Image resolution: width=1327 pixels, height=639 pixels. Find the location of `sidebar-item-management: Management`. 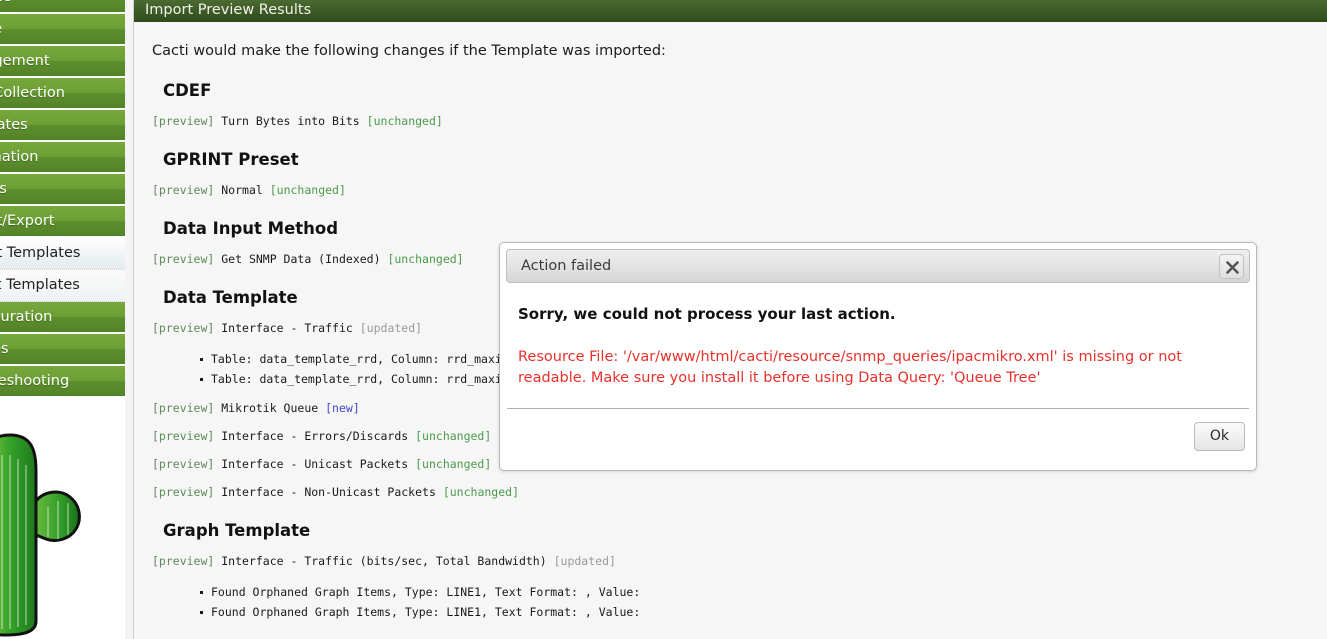

sidebar-item-management: Management is located at coordinates (62, 62).